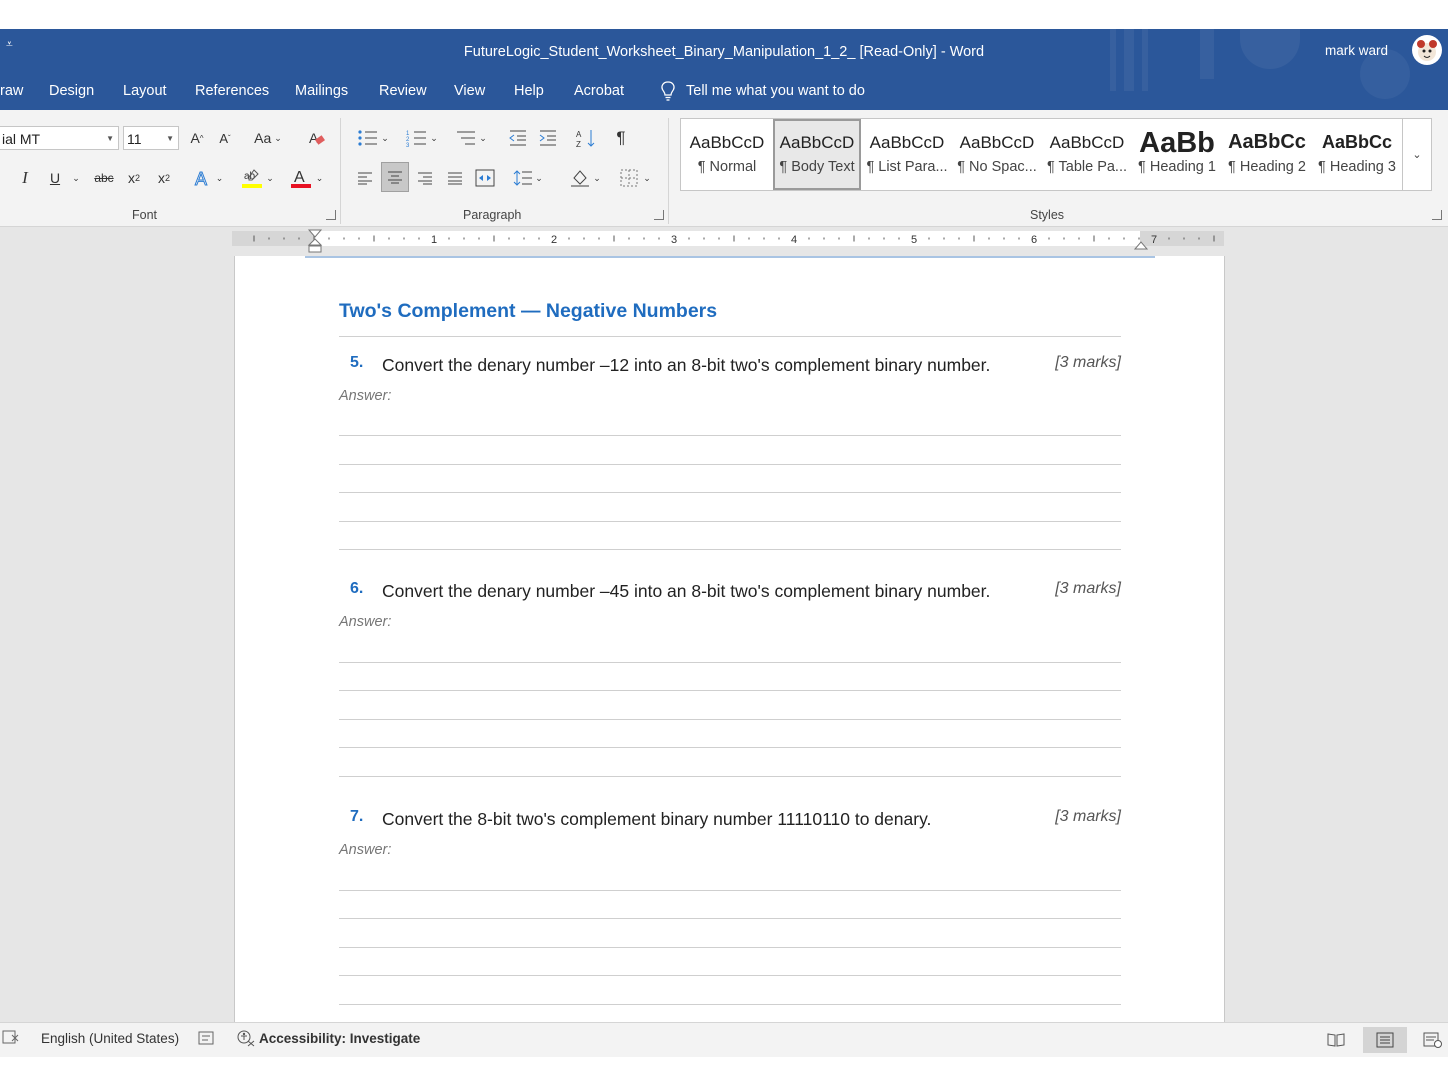 The image size is (1448, 1086). Describe the element at coordinates (11, 1037) in the screenshot. I see `proofing-icon` at that location.